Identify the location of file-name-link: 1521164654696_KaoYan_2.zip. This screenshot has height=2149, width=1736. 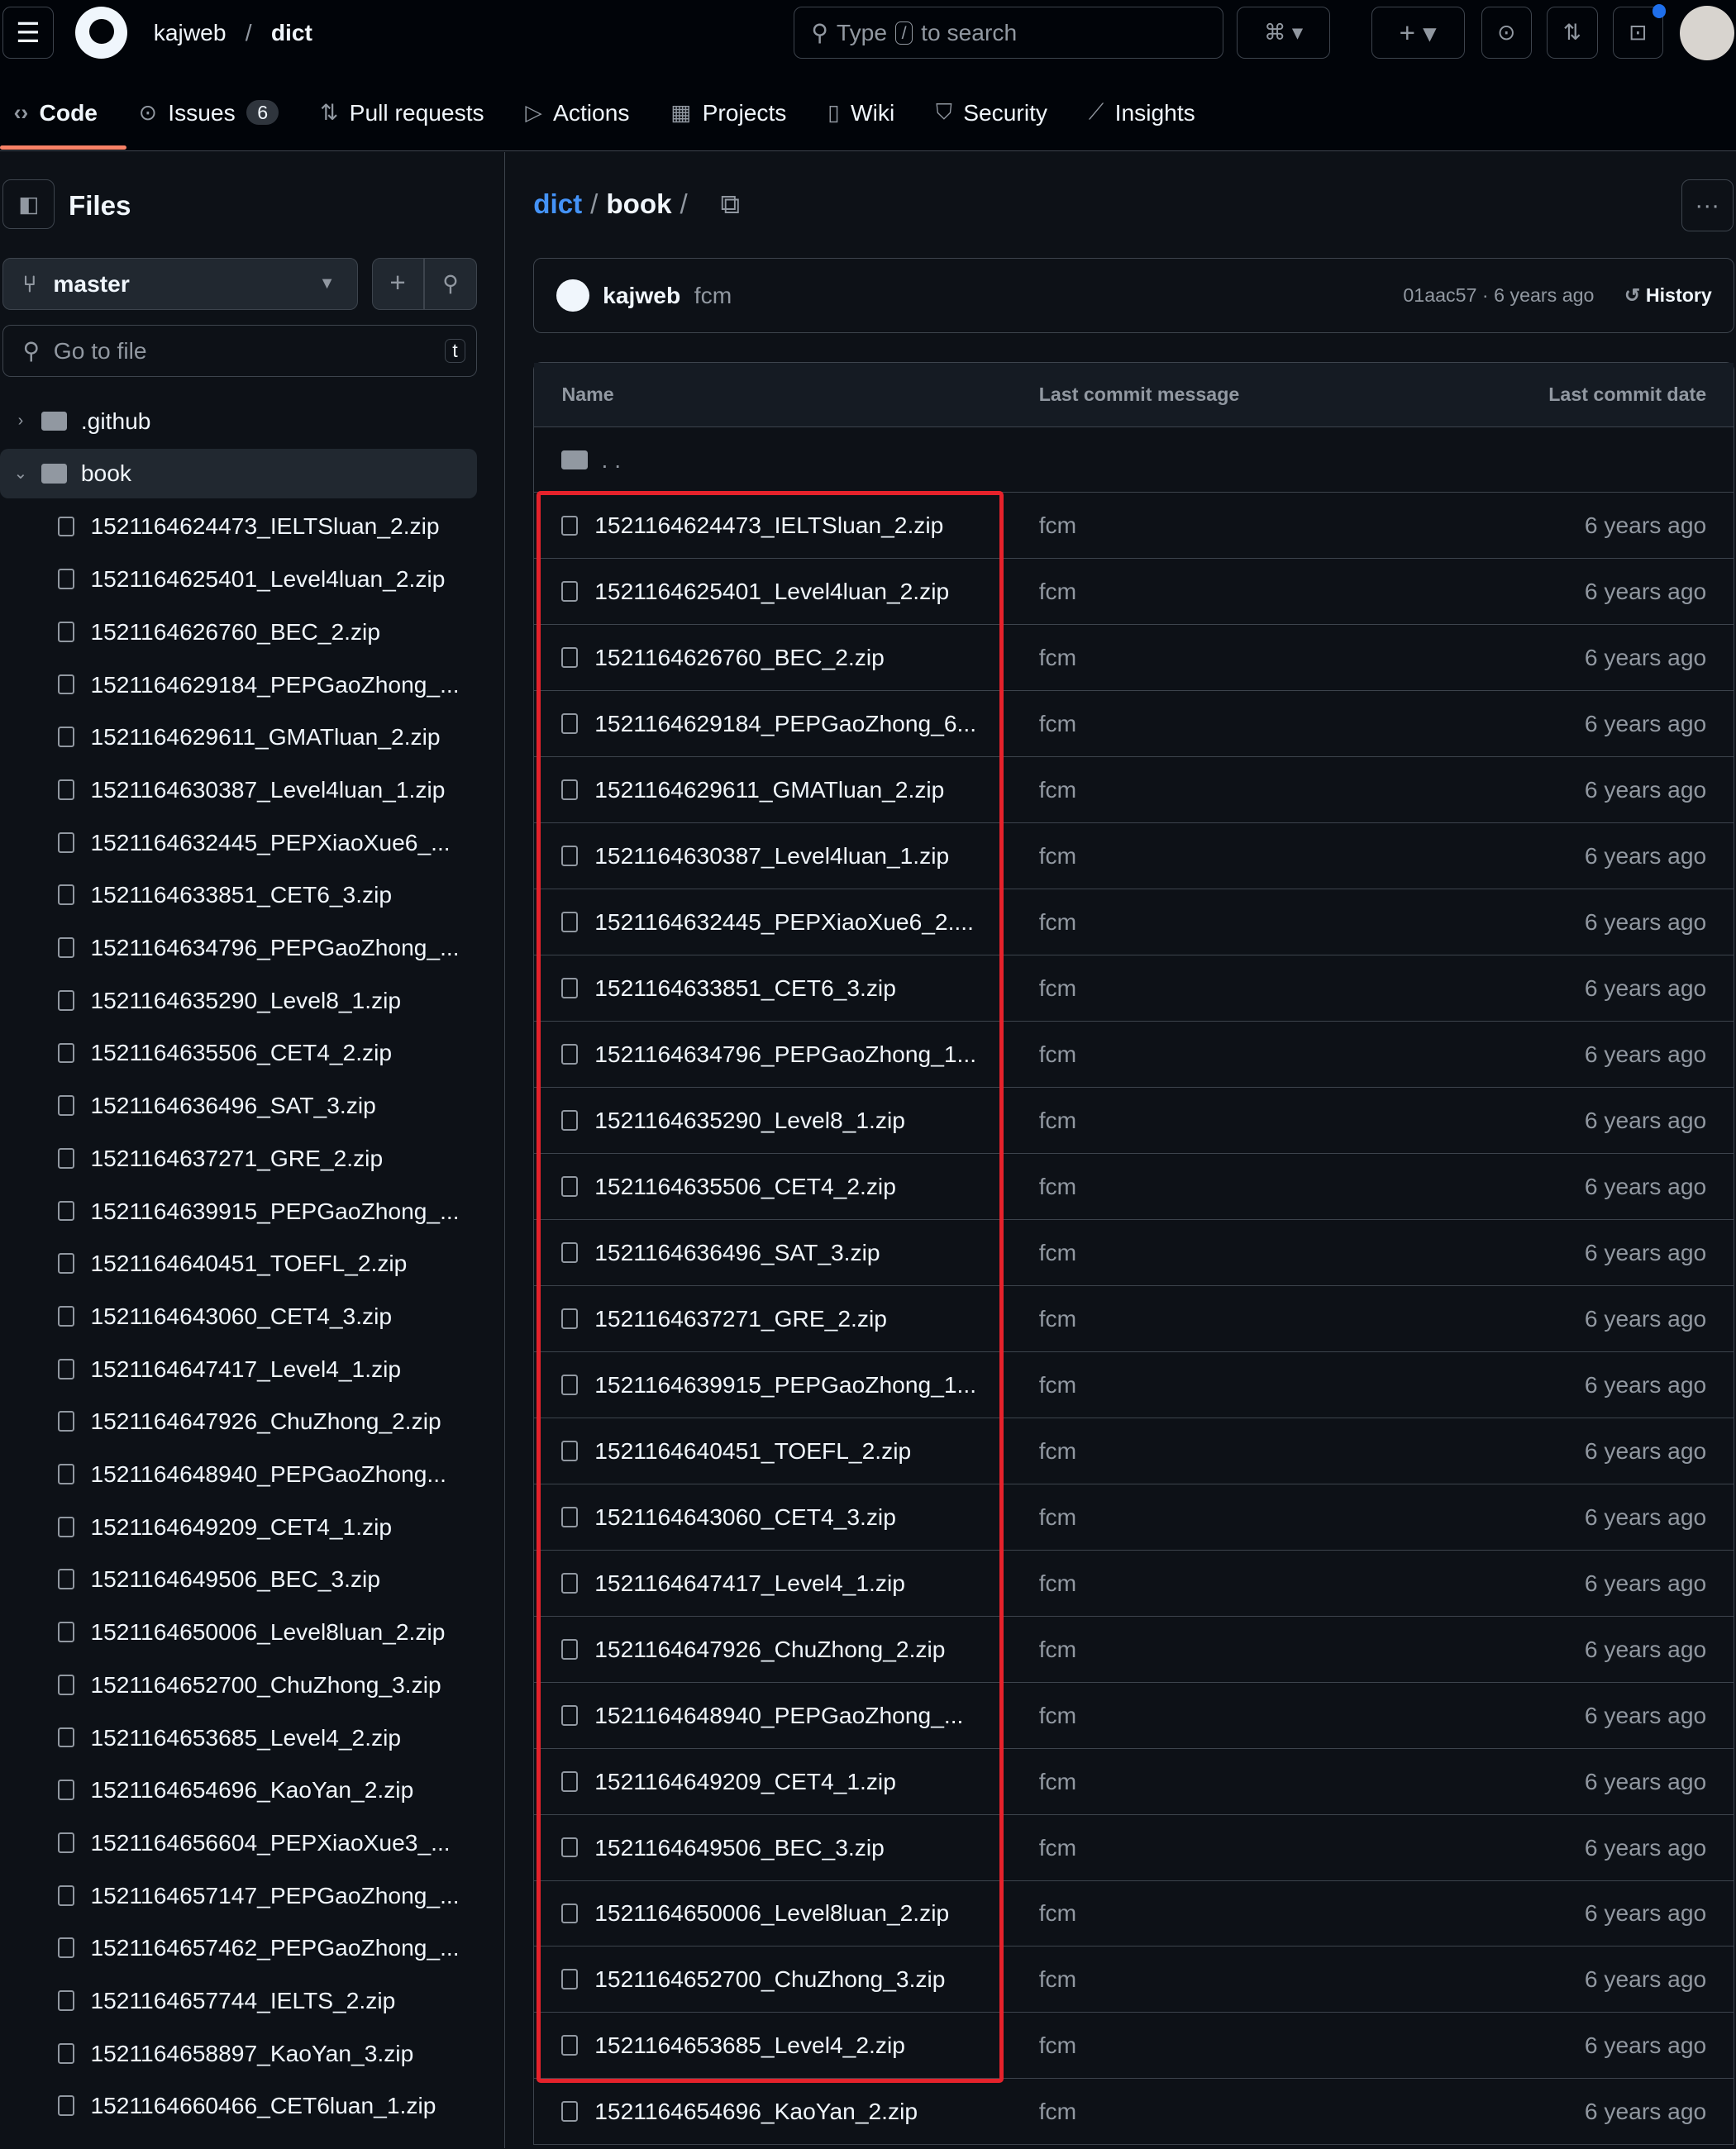
(756, 2111).